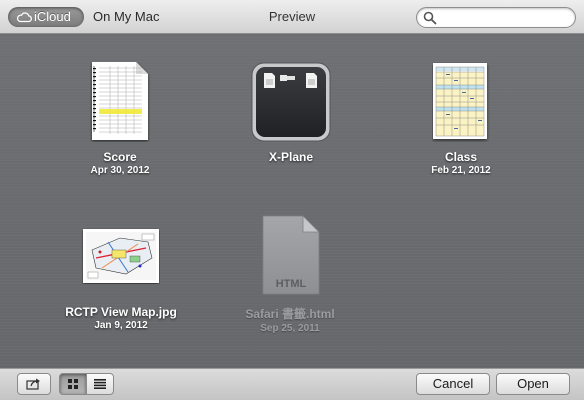 This screenshot has height=400, width=584. Describe the element at coordinates (120, 170) in the screenshot. I see `document-date: Apr 30, 2012` at that location.